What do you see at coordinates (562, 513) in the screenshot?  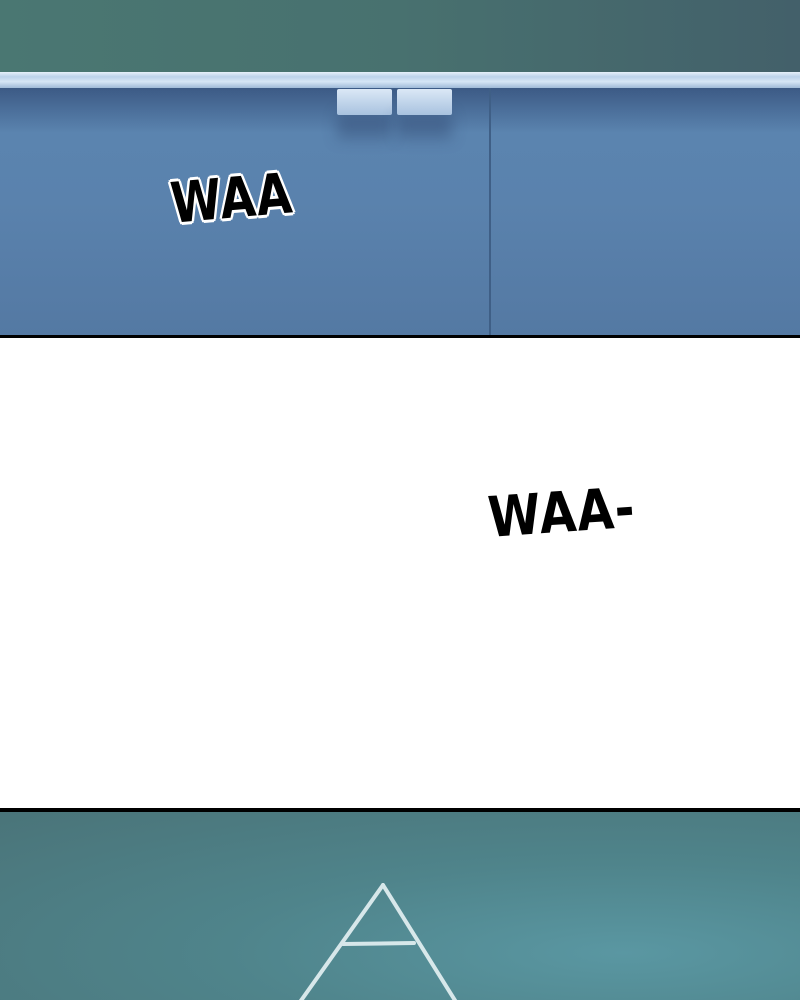 I see `sound-effect-text: WAA-` at bounding box center [562, 513].